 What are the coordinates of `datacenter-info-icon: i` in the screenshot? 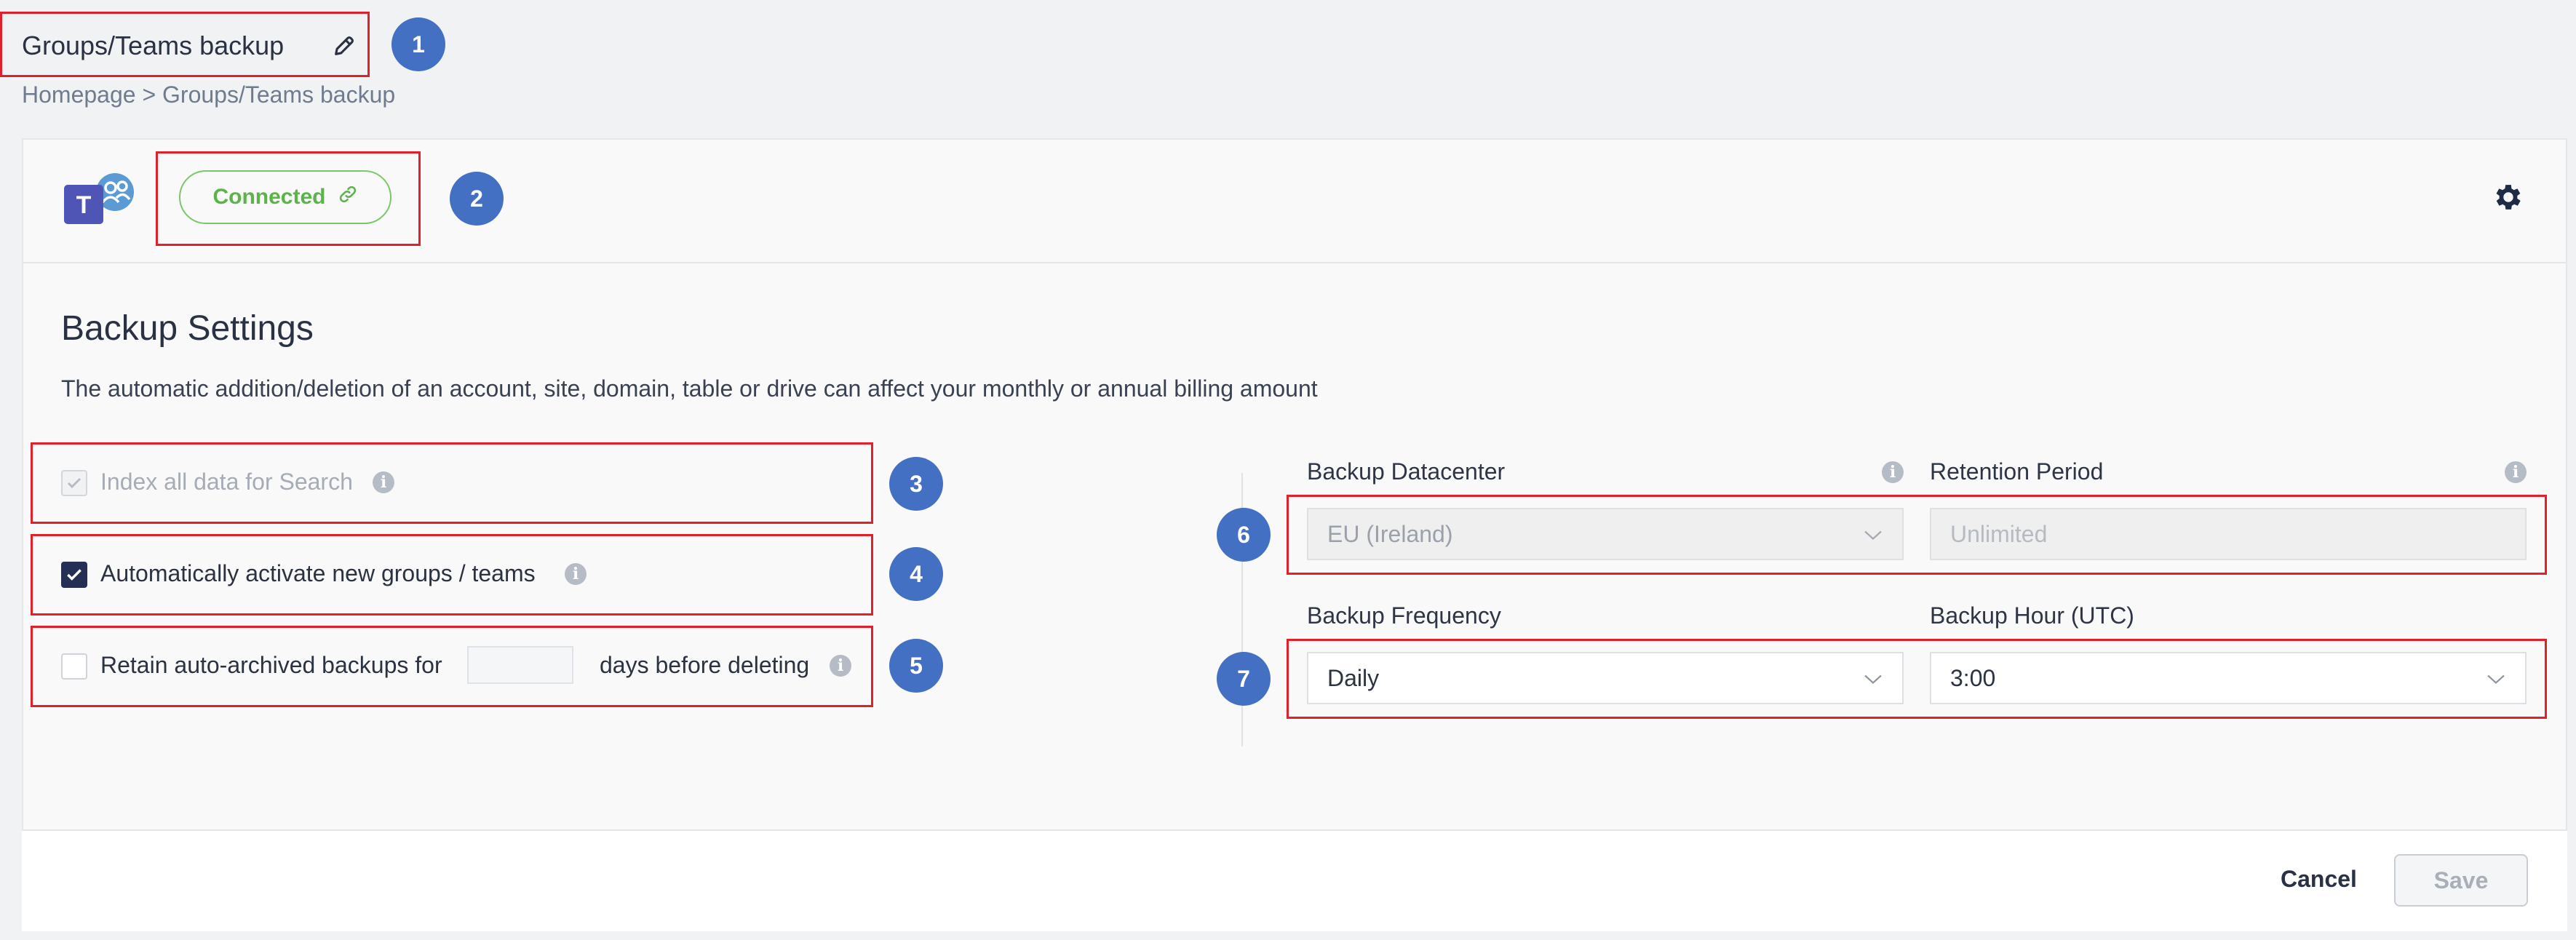 It's located at (1893, 472).